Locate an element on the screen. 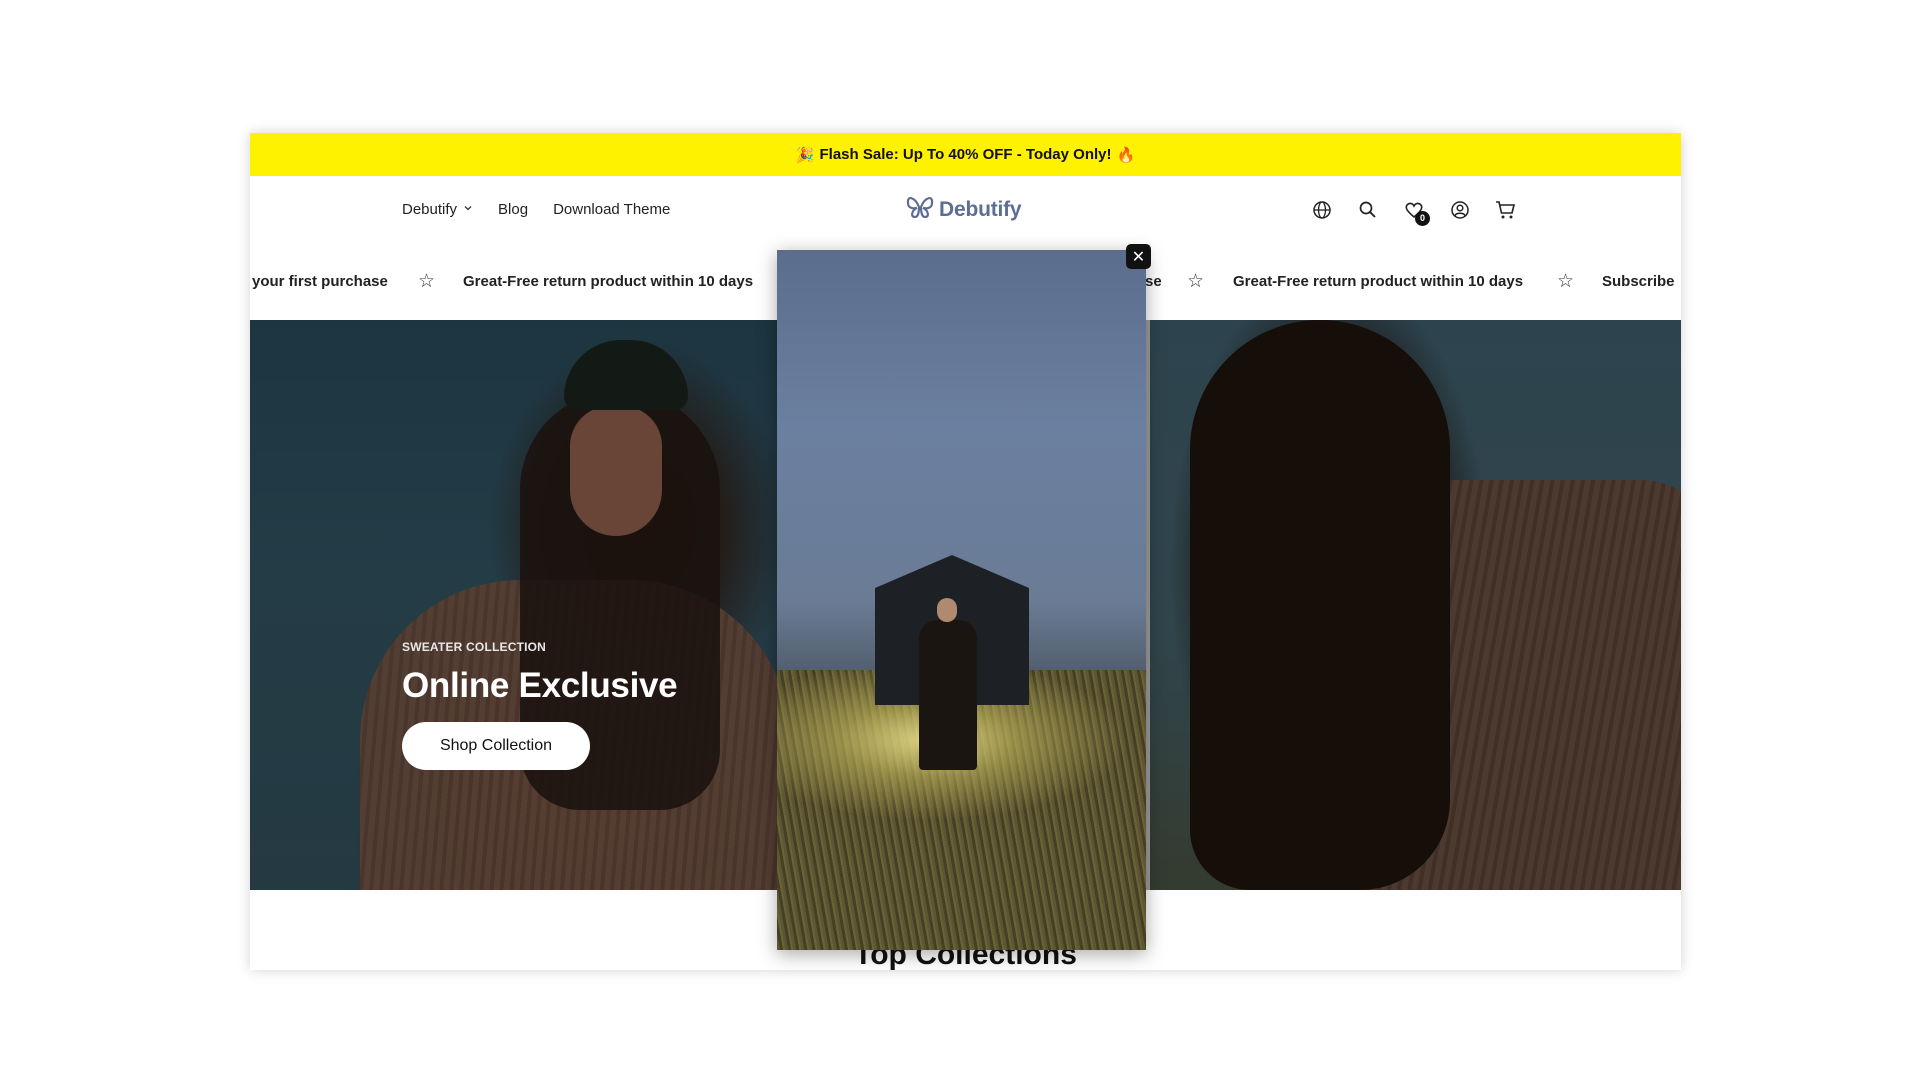 This screenshot has height=1080, width=1920. shop-collection-button: Shop Collection is located at coordinates (496, 746).